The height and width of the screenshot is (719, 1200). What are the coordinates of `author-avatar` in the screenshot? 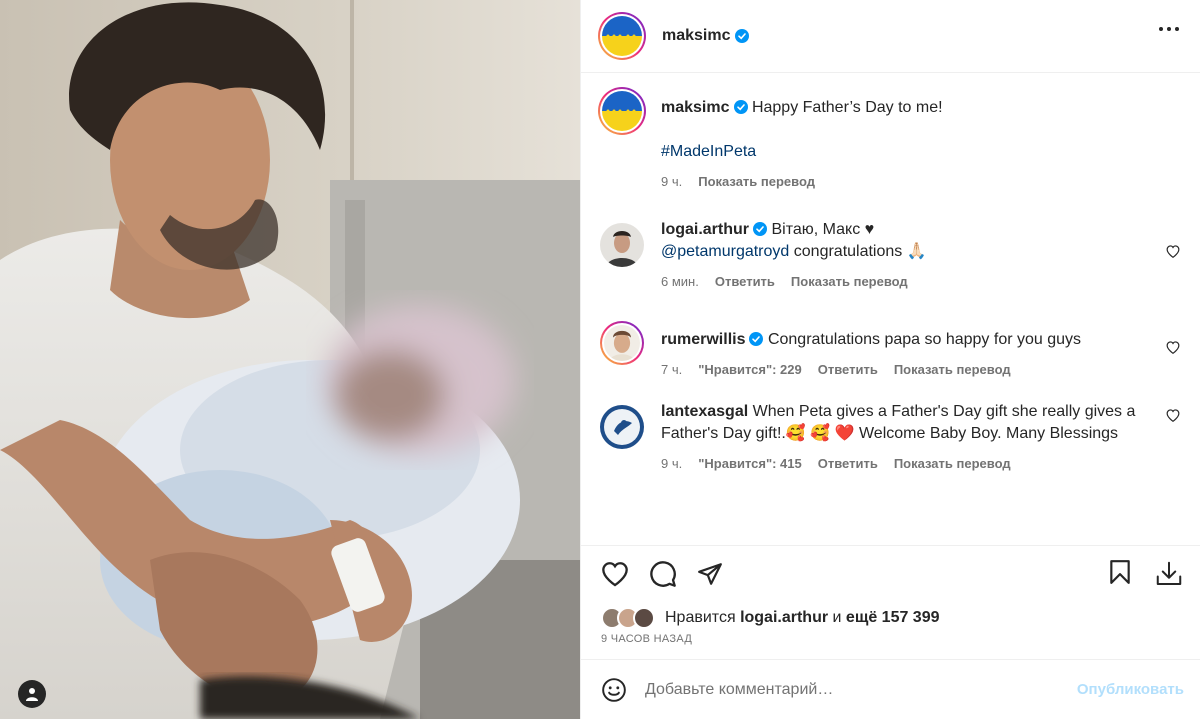 It's located at (622, 36).